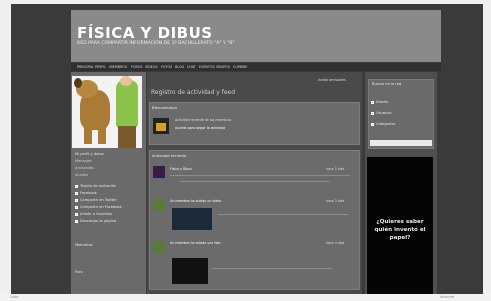 The width and height of the screenshot is (491, 301). What do you see at coordinates (195, 243) in the screenshot?
I see `activity-item-title: Un miembro ha subido una foto` at bounding box center [195, 243].